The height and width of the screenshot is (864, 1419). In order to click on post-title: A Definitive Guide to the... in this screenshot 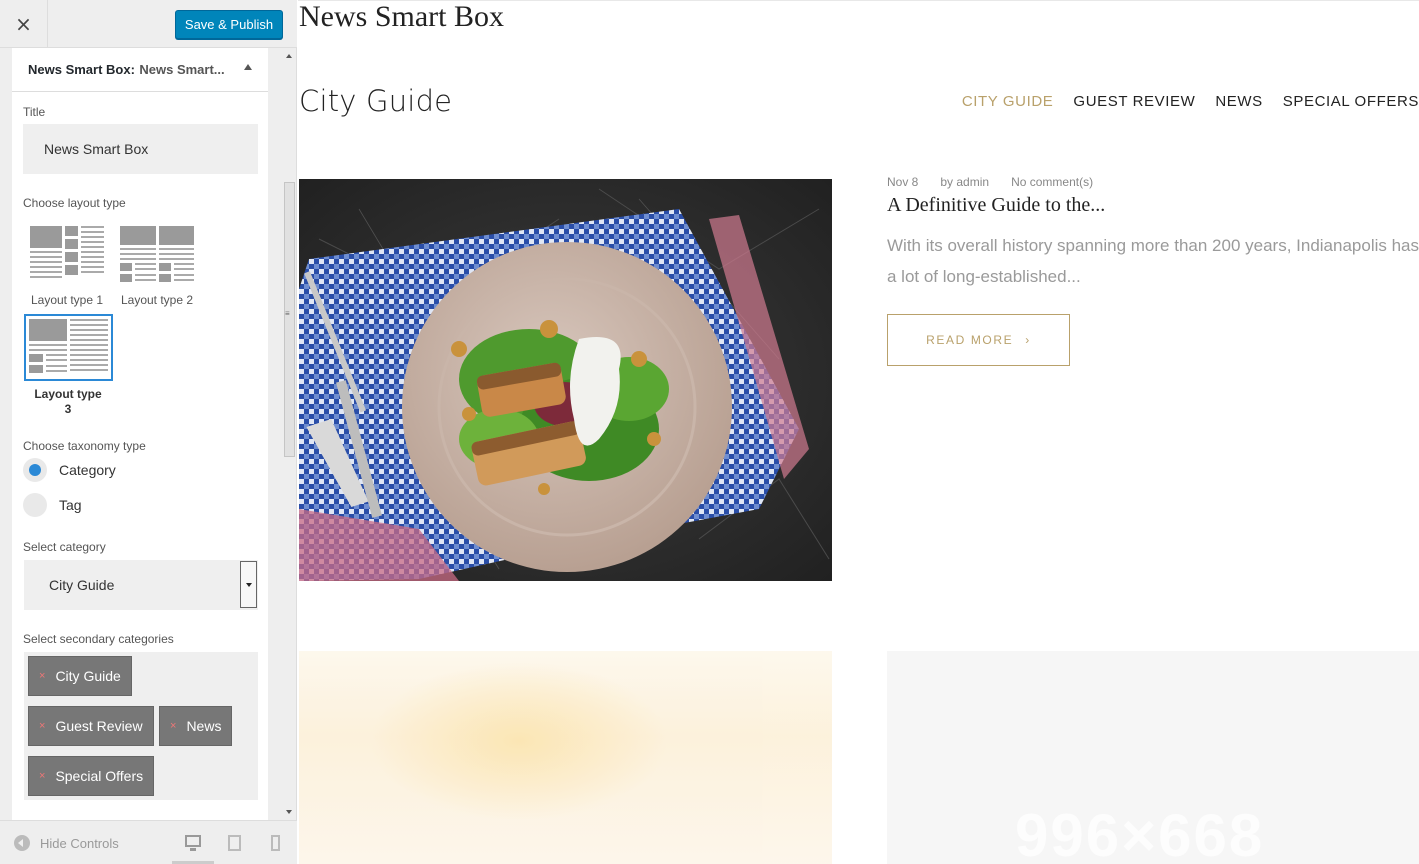, I will do `click(996, 205)`.